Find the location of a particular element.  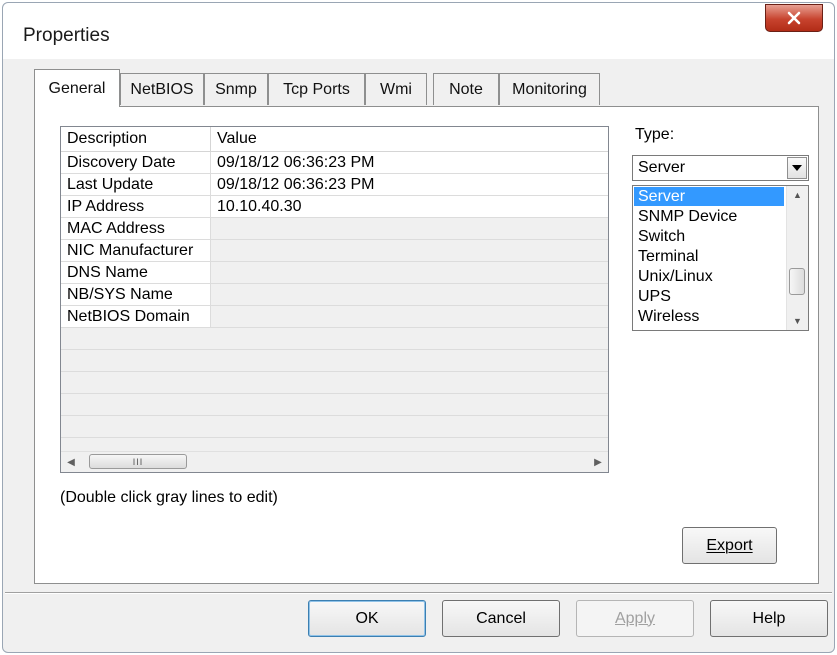

scroll-thumb is located at coordinates (797, 281).